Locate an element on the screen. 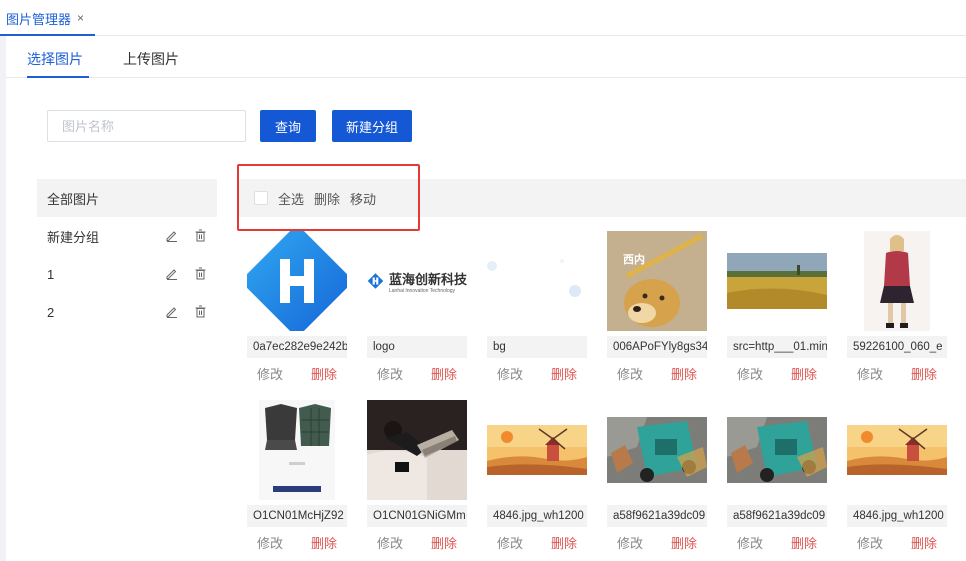  image-card: 0a7ec282e9e242b 修改 删除 is located at coordinates (297, 307).